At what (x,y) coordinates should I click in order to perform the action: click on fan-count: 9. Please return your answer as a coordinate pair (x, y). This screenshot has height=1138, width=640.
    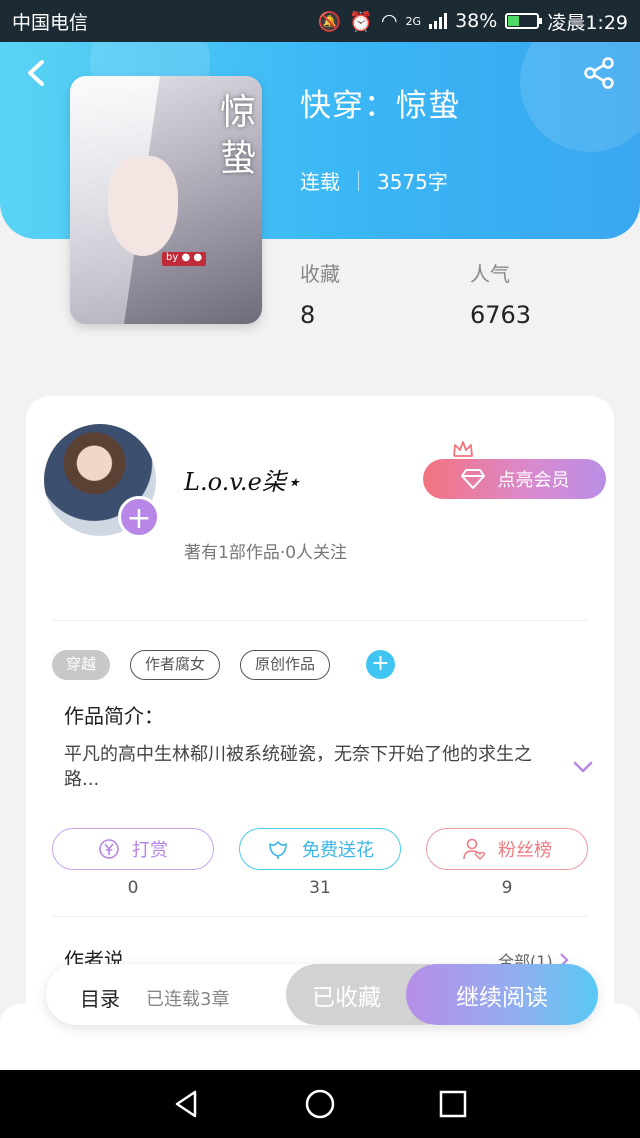
    Looking at the image, I should click on (507, 888).